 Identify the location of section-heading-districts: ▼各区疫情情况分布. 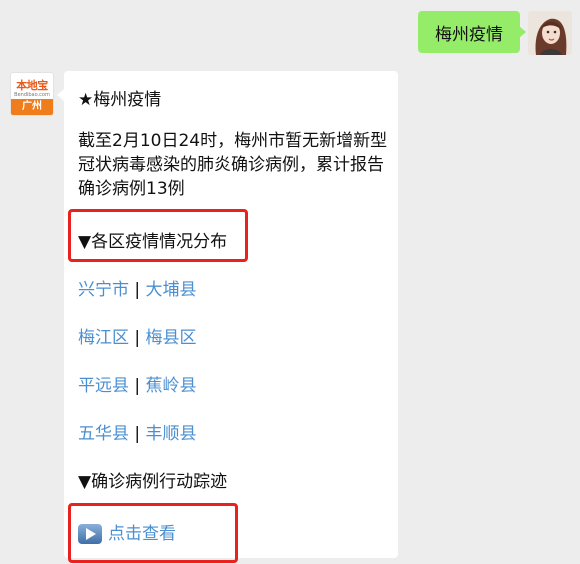
(153, 242).